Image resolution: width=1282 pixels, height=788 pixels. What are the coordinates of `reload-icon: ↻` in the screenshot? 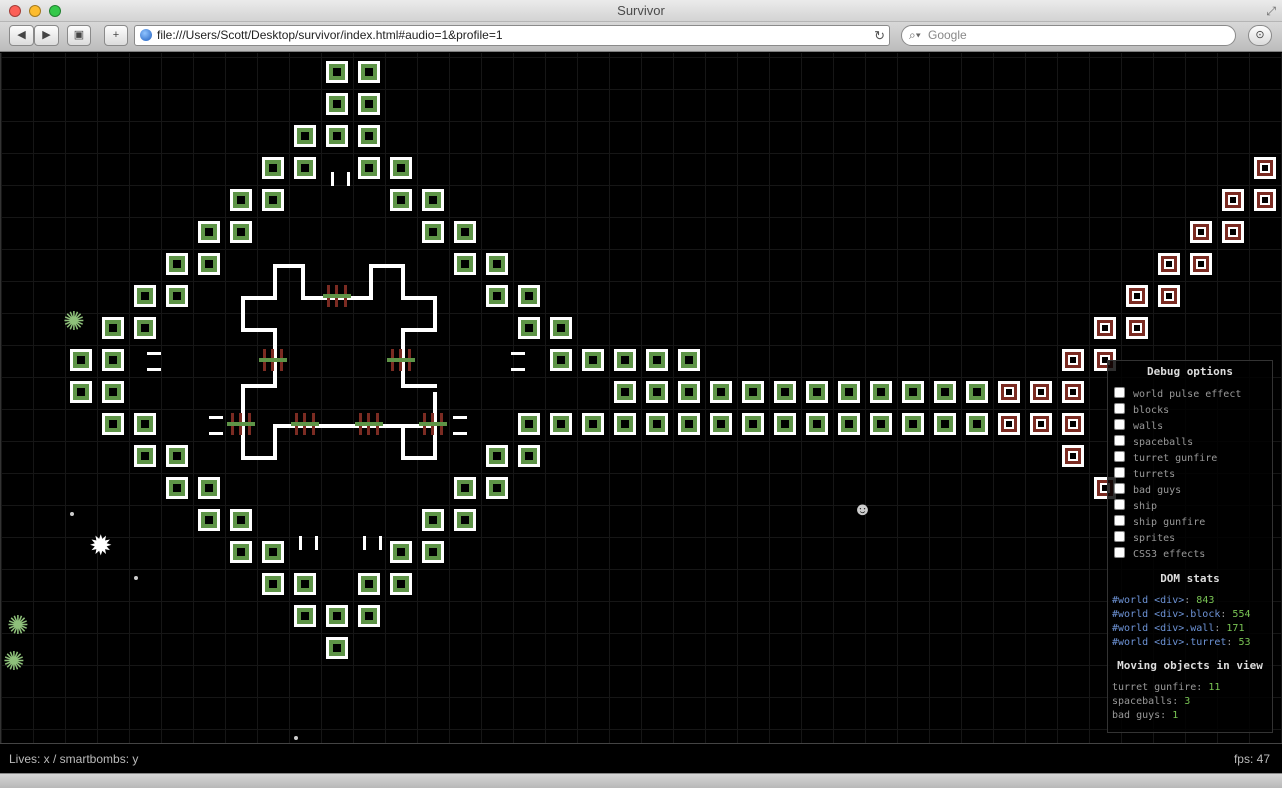 It's located at (879, 35).